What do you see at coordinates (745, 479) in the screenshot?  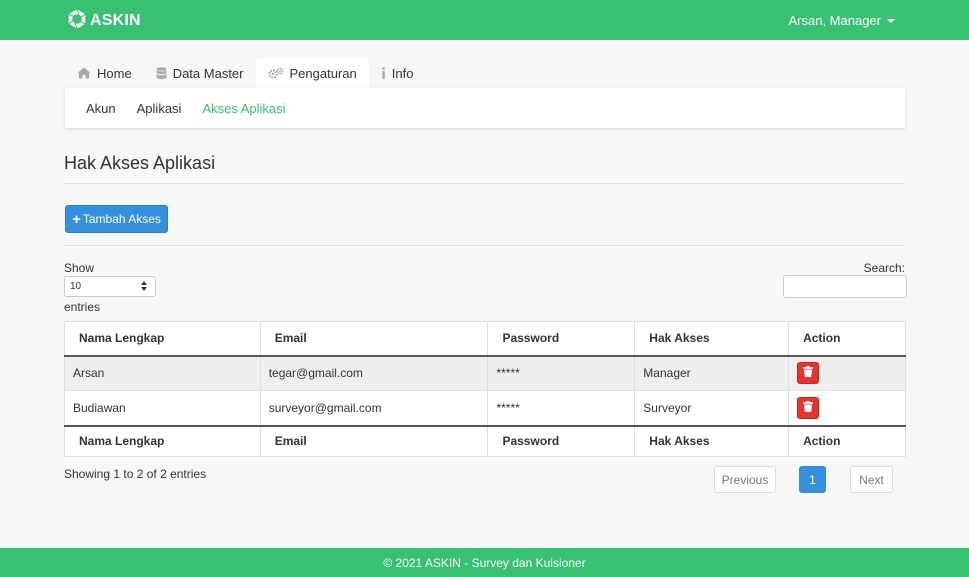 I see `previous-page-button: Previous` at bounding box center [745, 479].